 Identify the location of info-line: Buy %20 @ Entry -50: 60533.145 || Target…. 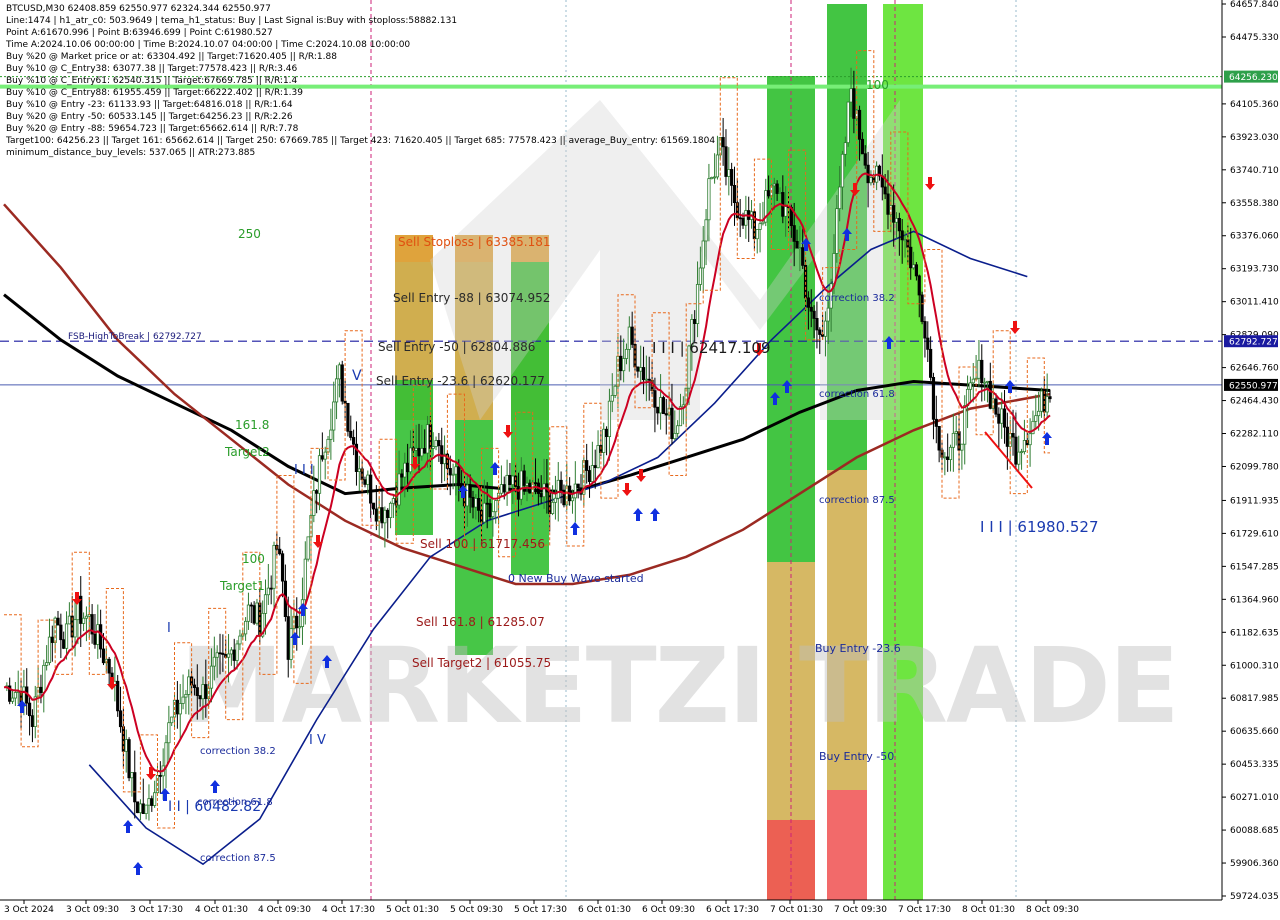
(149, 117).